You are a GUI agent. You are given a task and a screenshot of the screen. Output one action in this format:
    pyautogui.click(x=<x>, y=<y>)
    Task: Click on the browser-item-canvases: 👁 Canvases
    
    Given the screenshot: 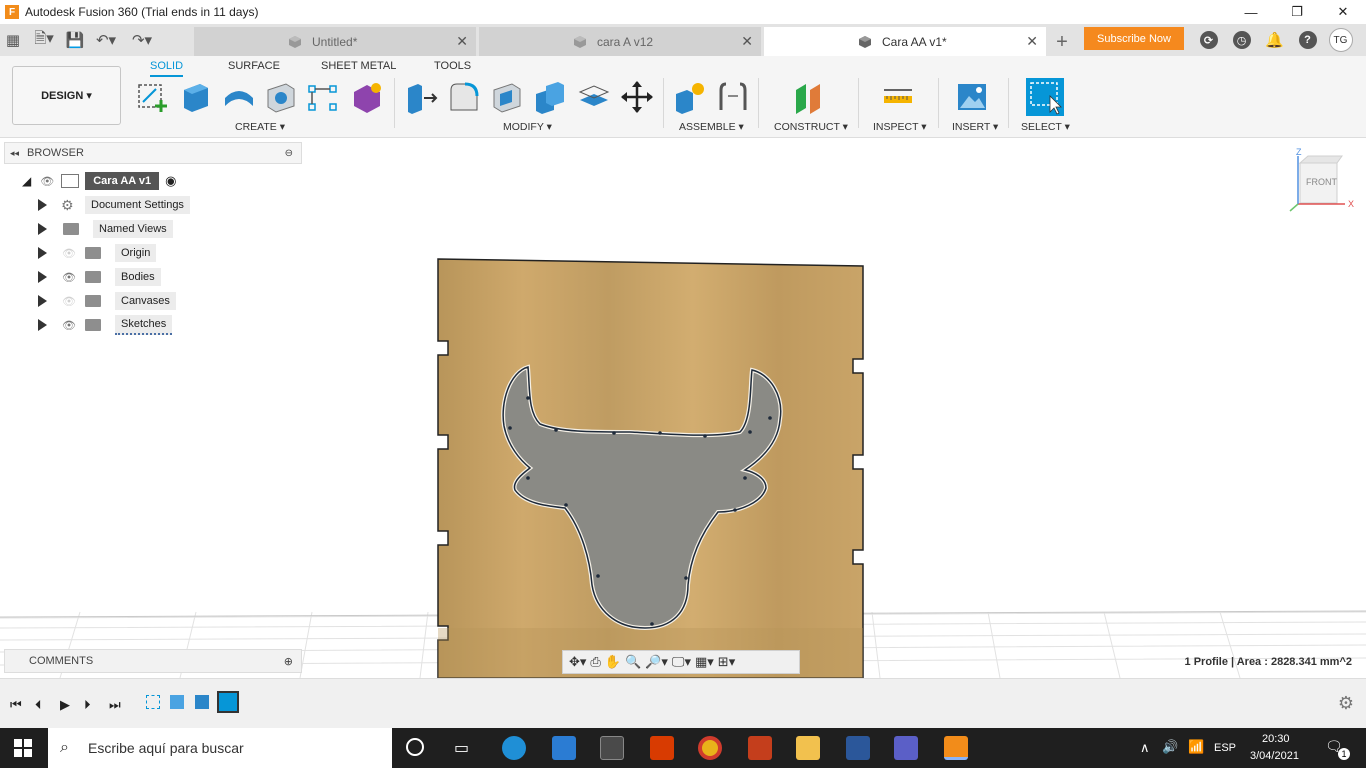 What is the action you would take?
    pyautogui.click(x=107, y=301)
    